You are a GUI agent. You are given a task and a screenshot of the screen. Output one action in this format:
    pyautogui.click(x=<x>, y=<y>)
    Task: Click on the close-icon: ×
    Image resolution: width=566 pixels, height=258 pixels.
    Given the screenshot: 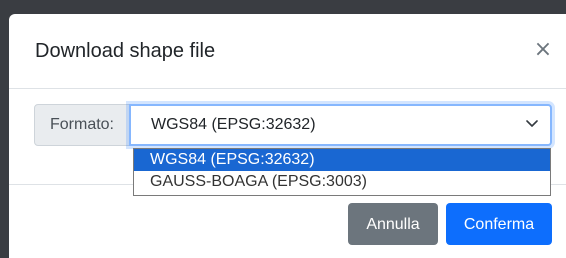 What is the action you would take?
    pyautogui.click(x=543, y=49)
    